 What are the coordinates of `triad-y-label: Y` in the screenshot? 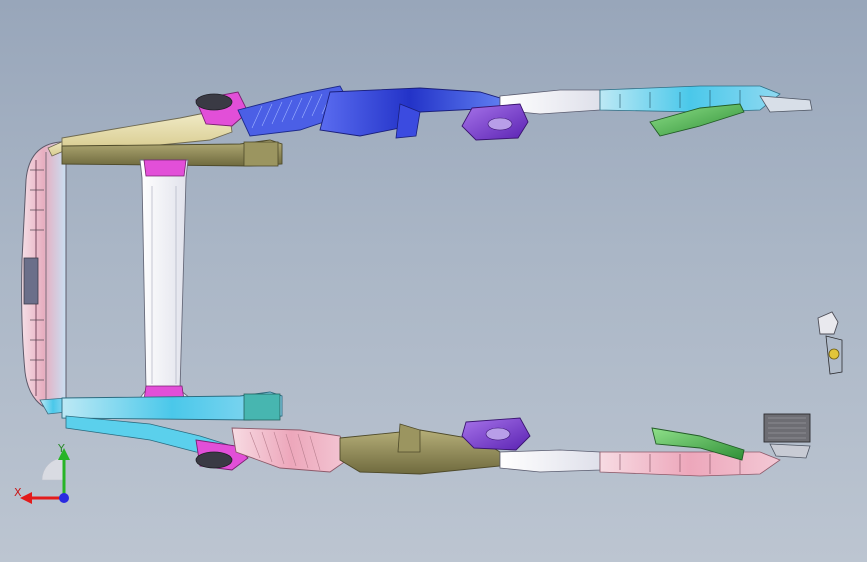 It's located at (61, 448).